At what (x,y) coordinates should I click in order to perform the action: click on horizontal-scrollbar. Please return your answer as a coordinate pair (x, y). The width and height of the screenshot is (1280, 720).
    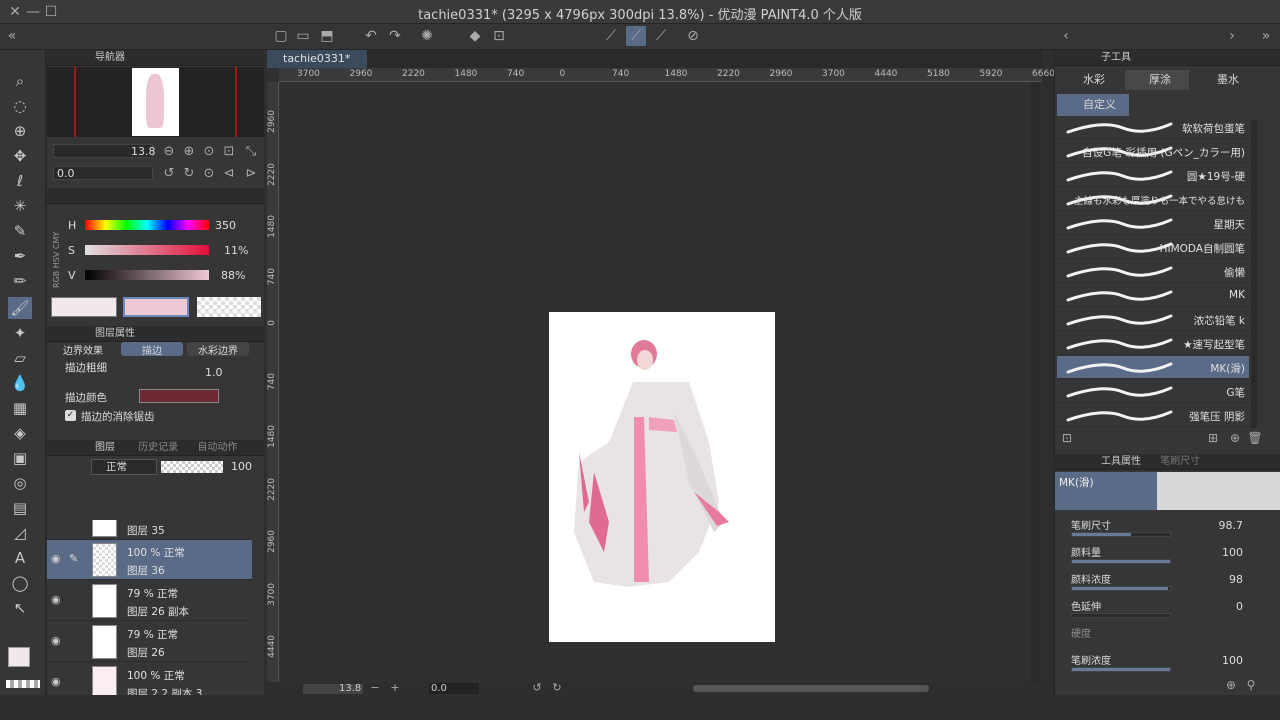
    Looking at the image, I should click on (811, 688).